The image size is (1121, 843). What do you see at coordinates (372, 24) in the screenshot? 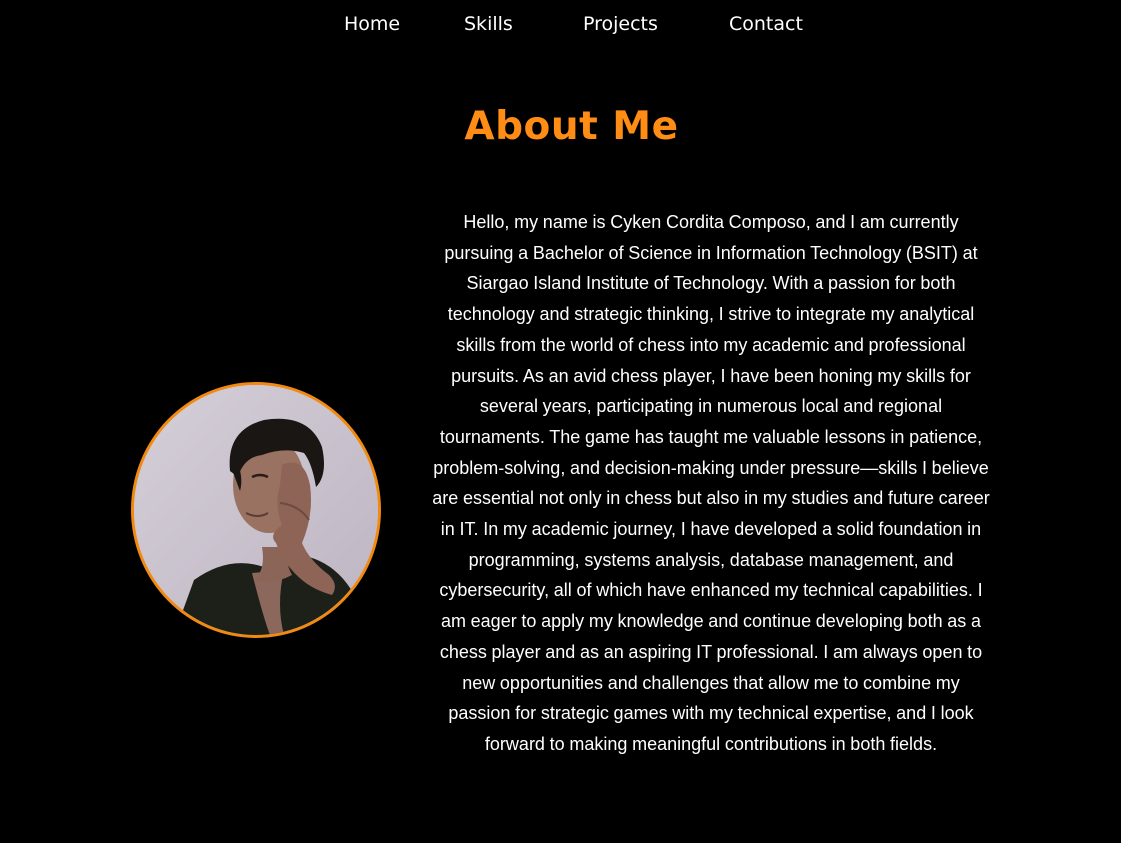
I see `nav-link-home: Home` at bounding box center [372, 24].